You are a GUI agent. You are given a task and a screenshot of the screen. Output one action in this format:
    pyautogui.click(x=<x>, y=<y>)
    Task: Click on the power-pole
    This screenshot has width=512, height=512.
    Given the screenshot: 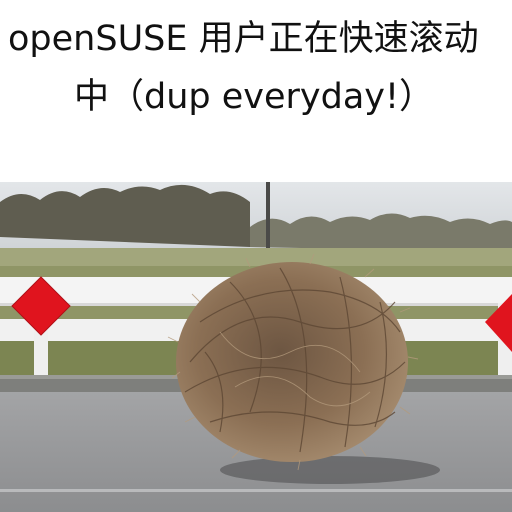 What is the action you would take?
    pyautogui.click(x=268, y=216)
    